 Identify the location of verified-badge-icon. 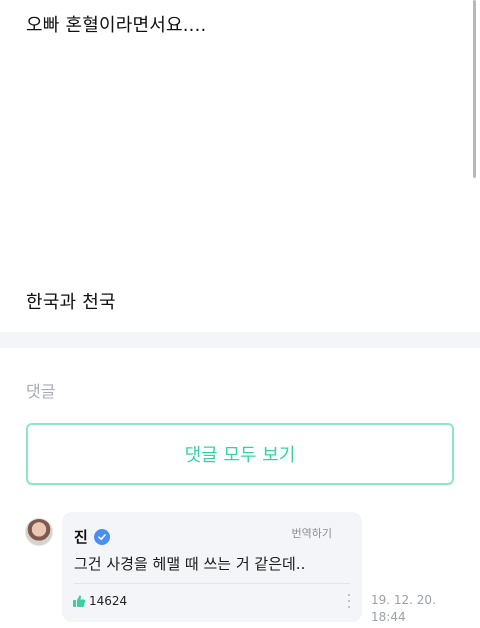
(101, 536).